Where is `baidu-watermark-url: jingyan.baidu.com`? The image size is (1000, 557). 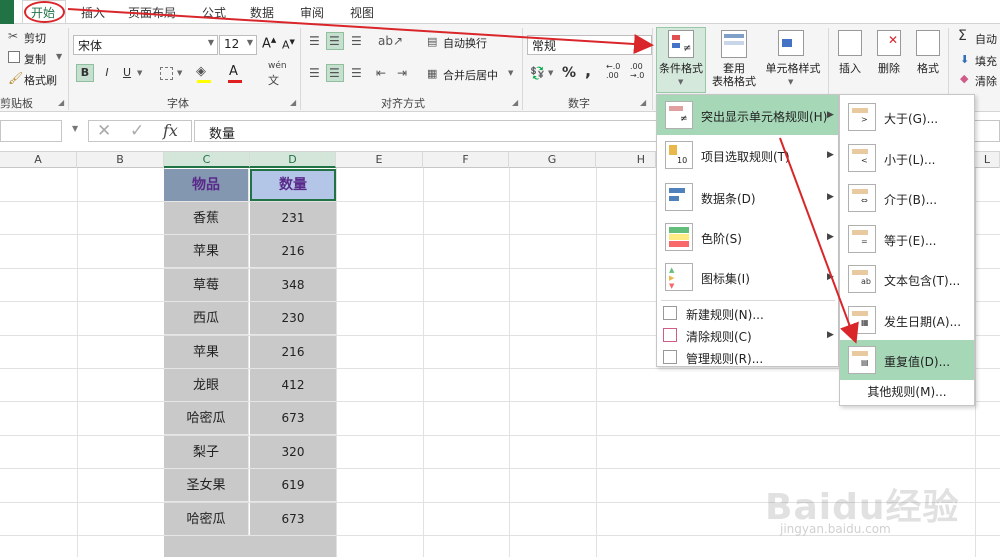
baidu-watermark-url: jingyan.baidu.com is located at coordinates (835, 529).